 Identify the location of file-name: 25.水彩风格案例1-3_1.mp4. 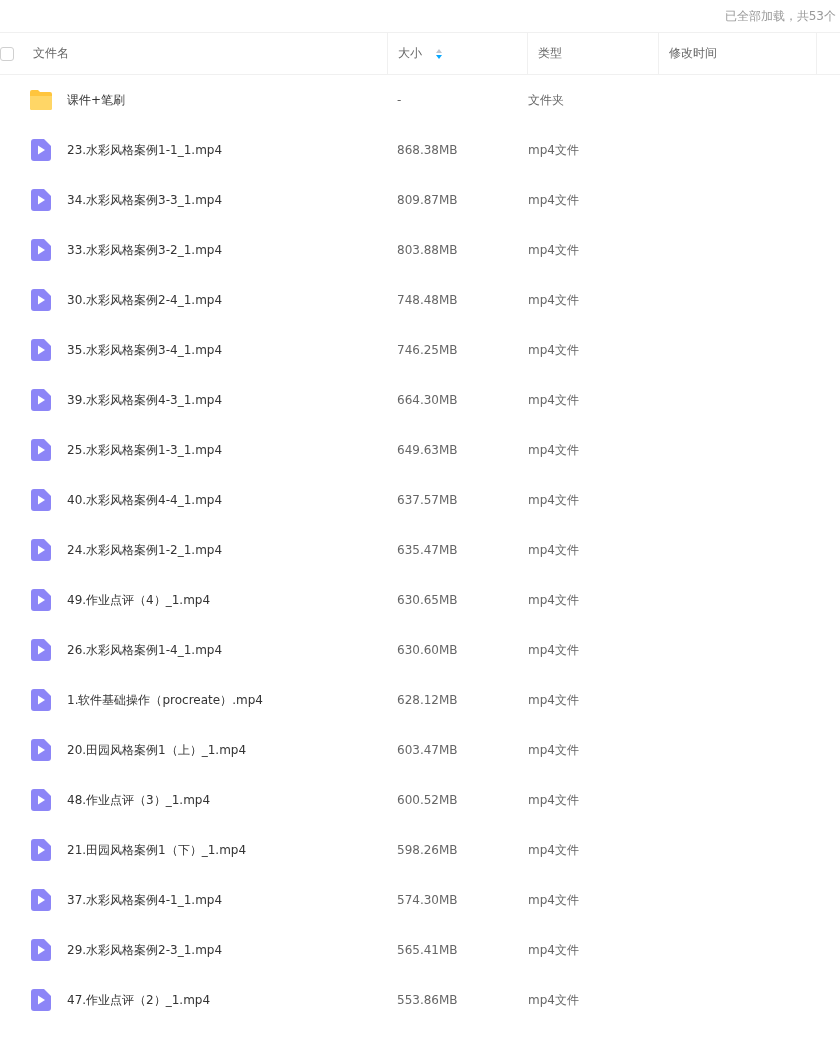
(145, 450).